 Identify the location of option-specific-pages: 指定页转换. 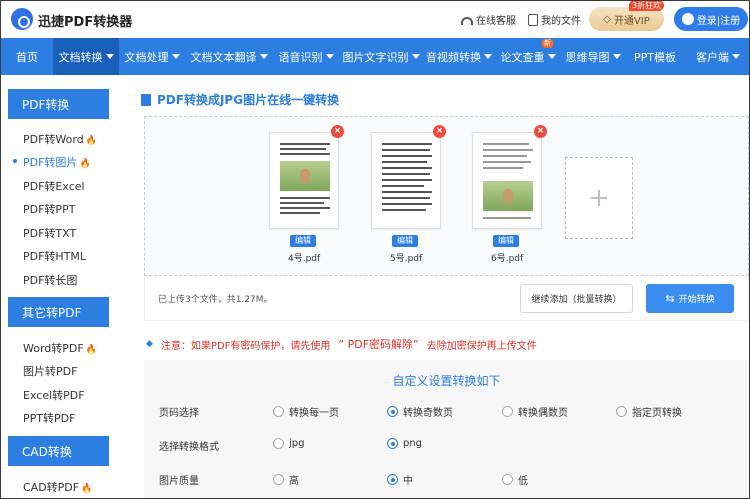
(649, 411).